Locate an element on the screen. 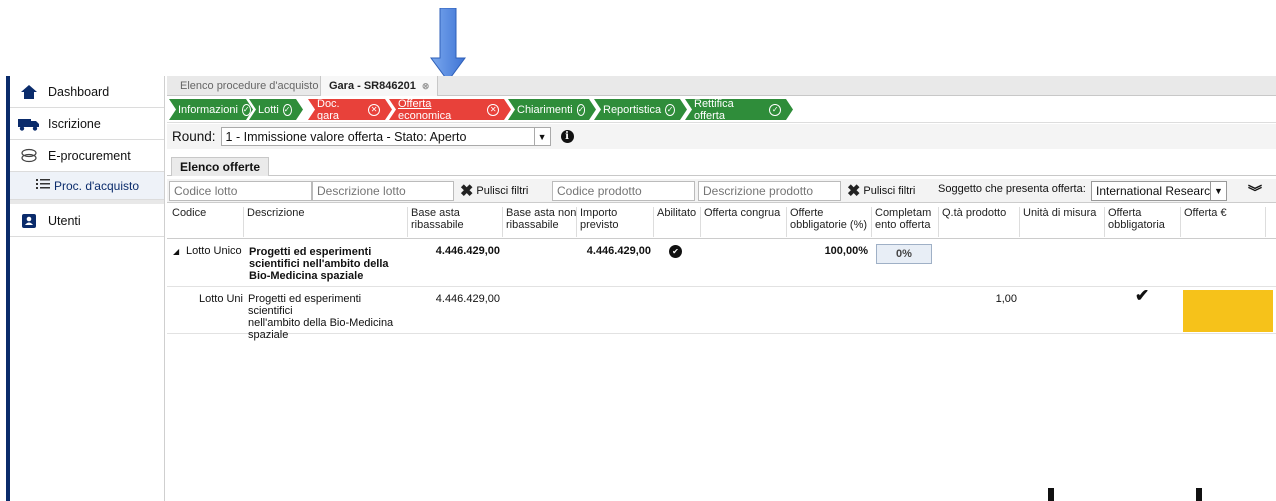  pulisci-filtri-prodotto-button: ✖ Pulisci filtri is located at coordinates (881, 191).